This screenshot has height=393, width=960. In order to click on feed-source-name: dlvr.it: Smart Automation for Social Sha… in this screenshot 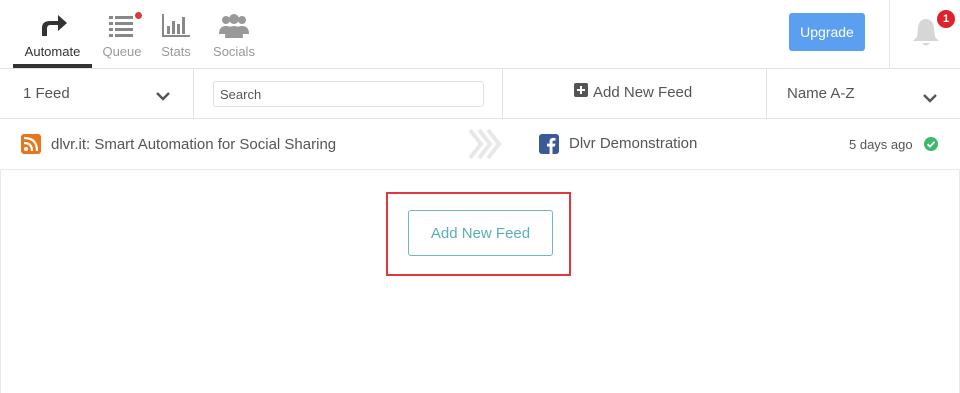, I will do `click(194, 144)`.